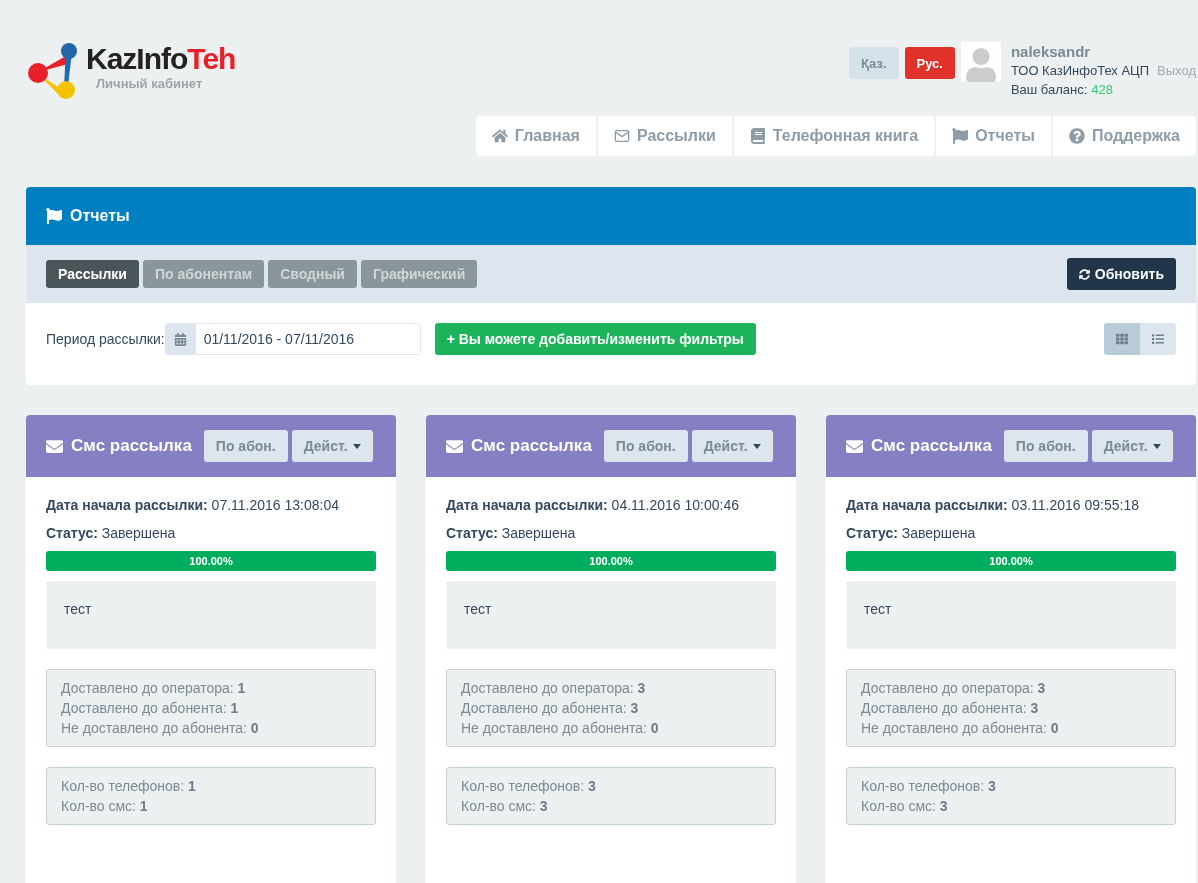 The image size is (1198, 883). I want to click on nav-item: Рассылки, so click(664, 136).